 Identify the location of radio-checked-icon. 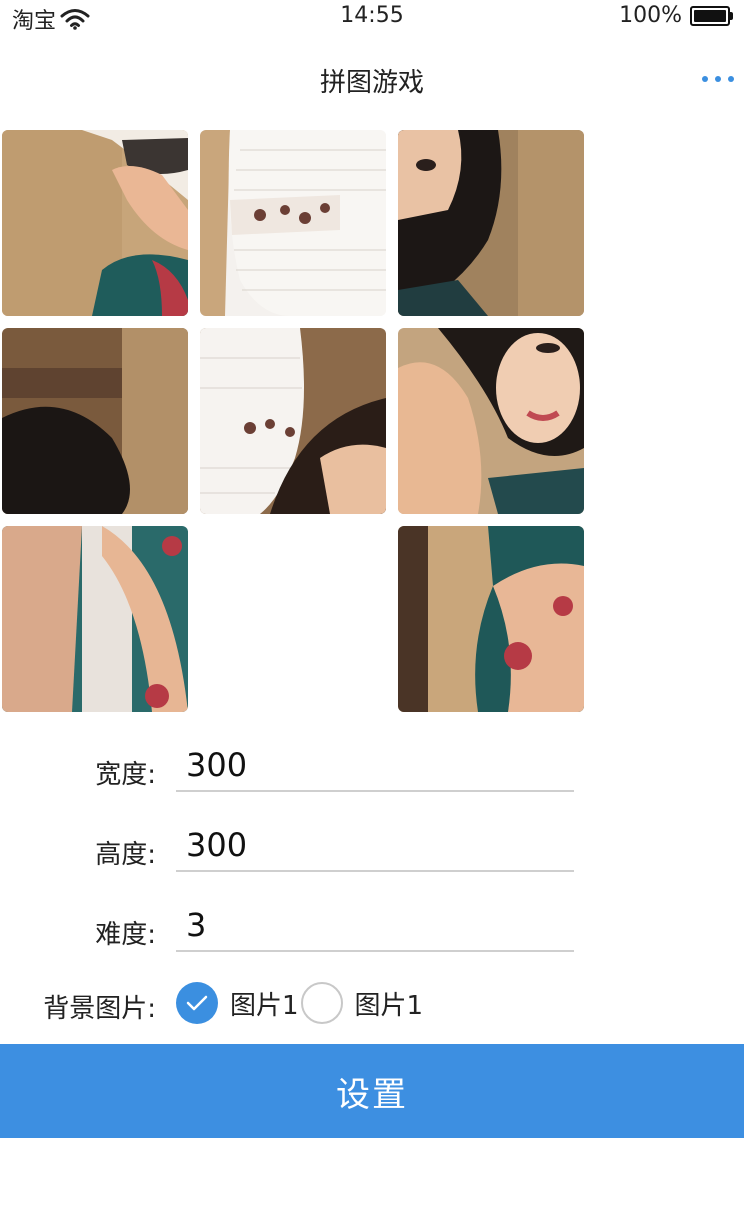
(197, 1003).